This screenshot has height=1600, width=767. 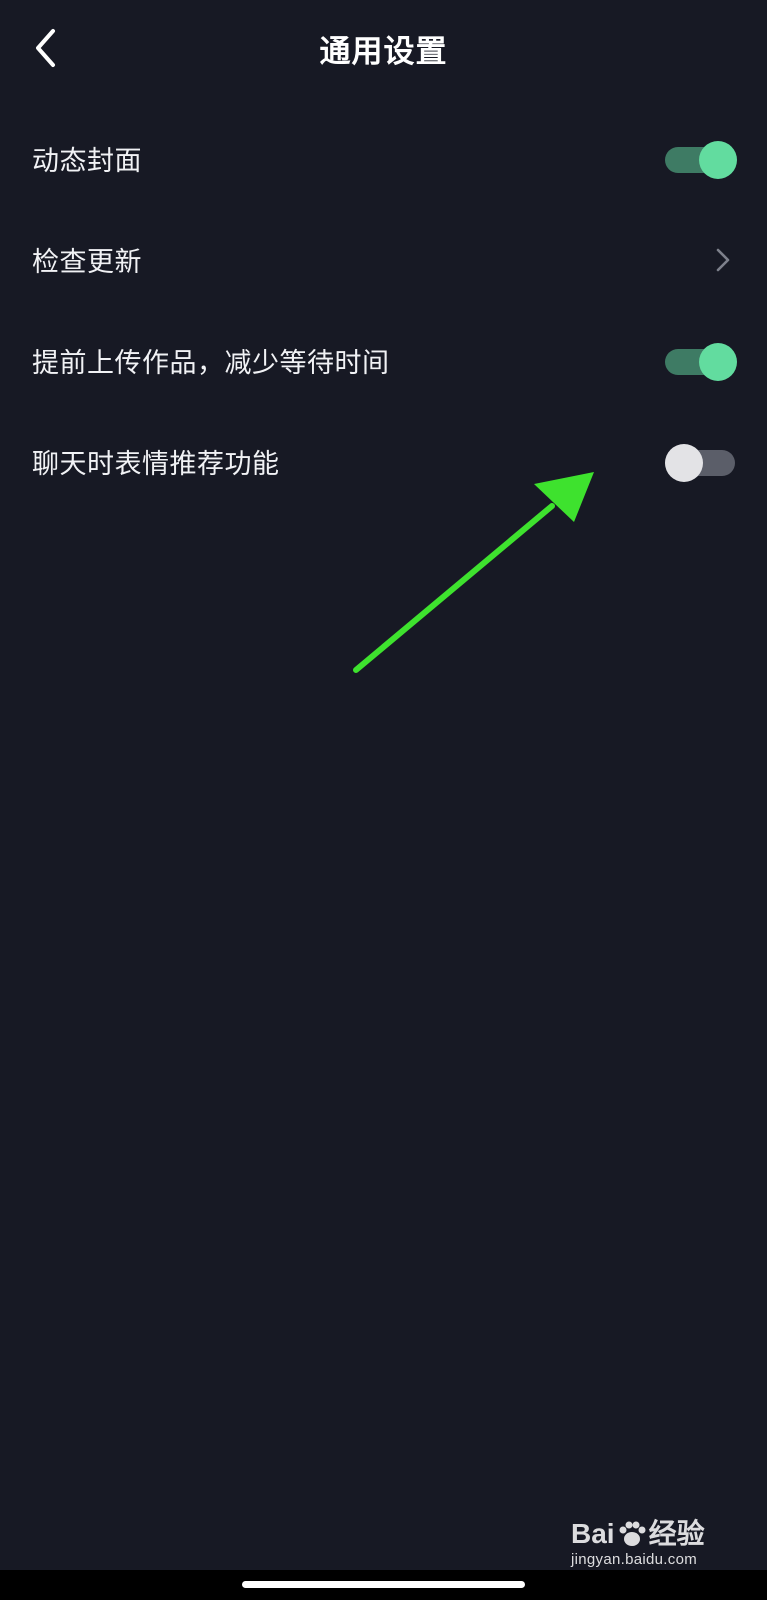 I want to click on setting-label: 提前上传作品，减少等待时间, so click(x=211, y=363).